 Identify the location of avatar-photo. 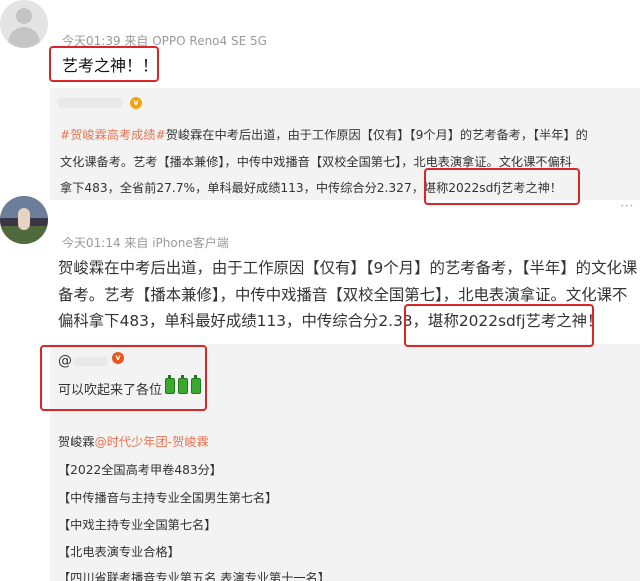
(24, 220).